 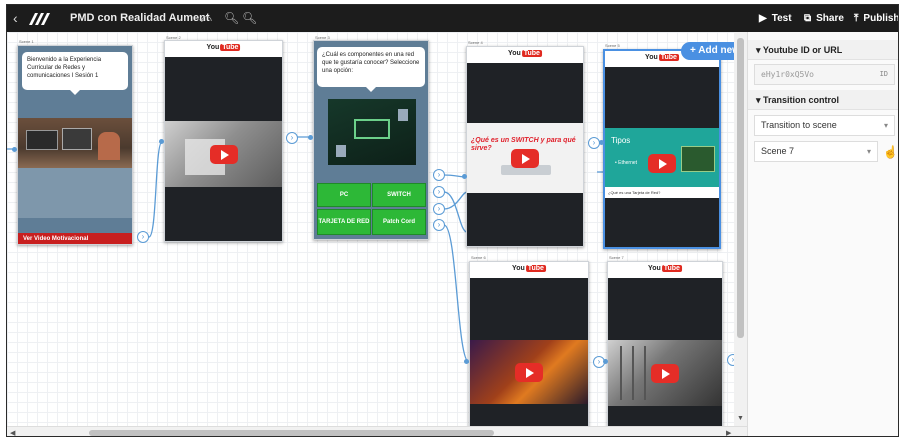 I want to click on scene-3-network-image, so click(x=372, y=132).